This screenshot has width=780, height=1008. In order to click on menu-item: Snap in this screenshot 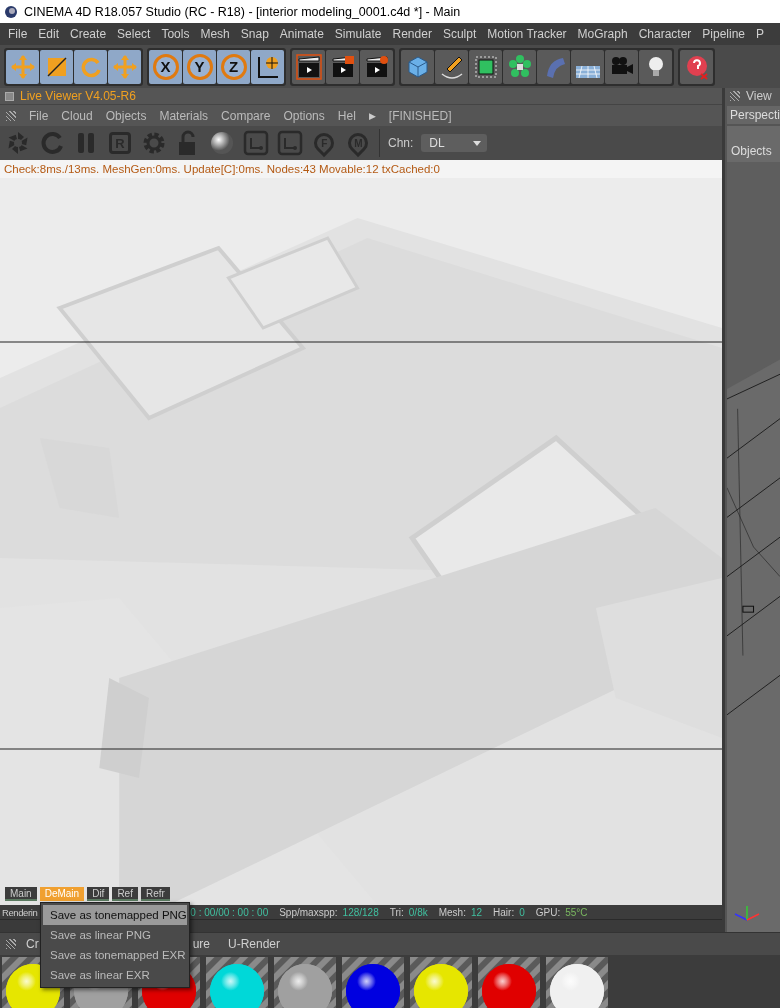, I will do `click(254, 34)`.